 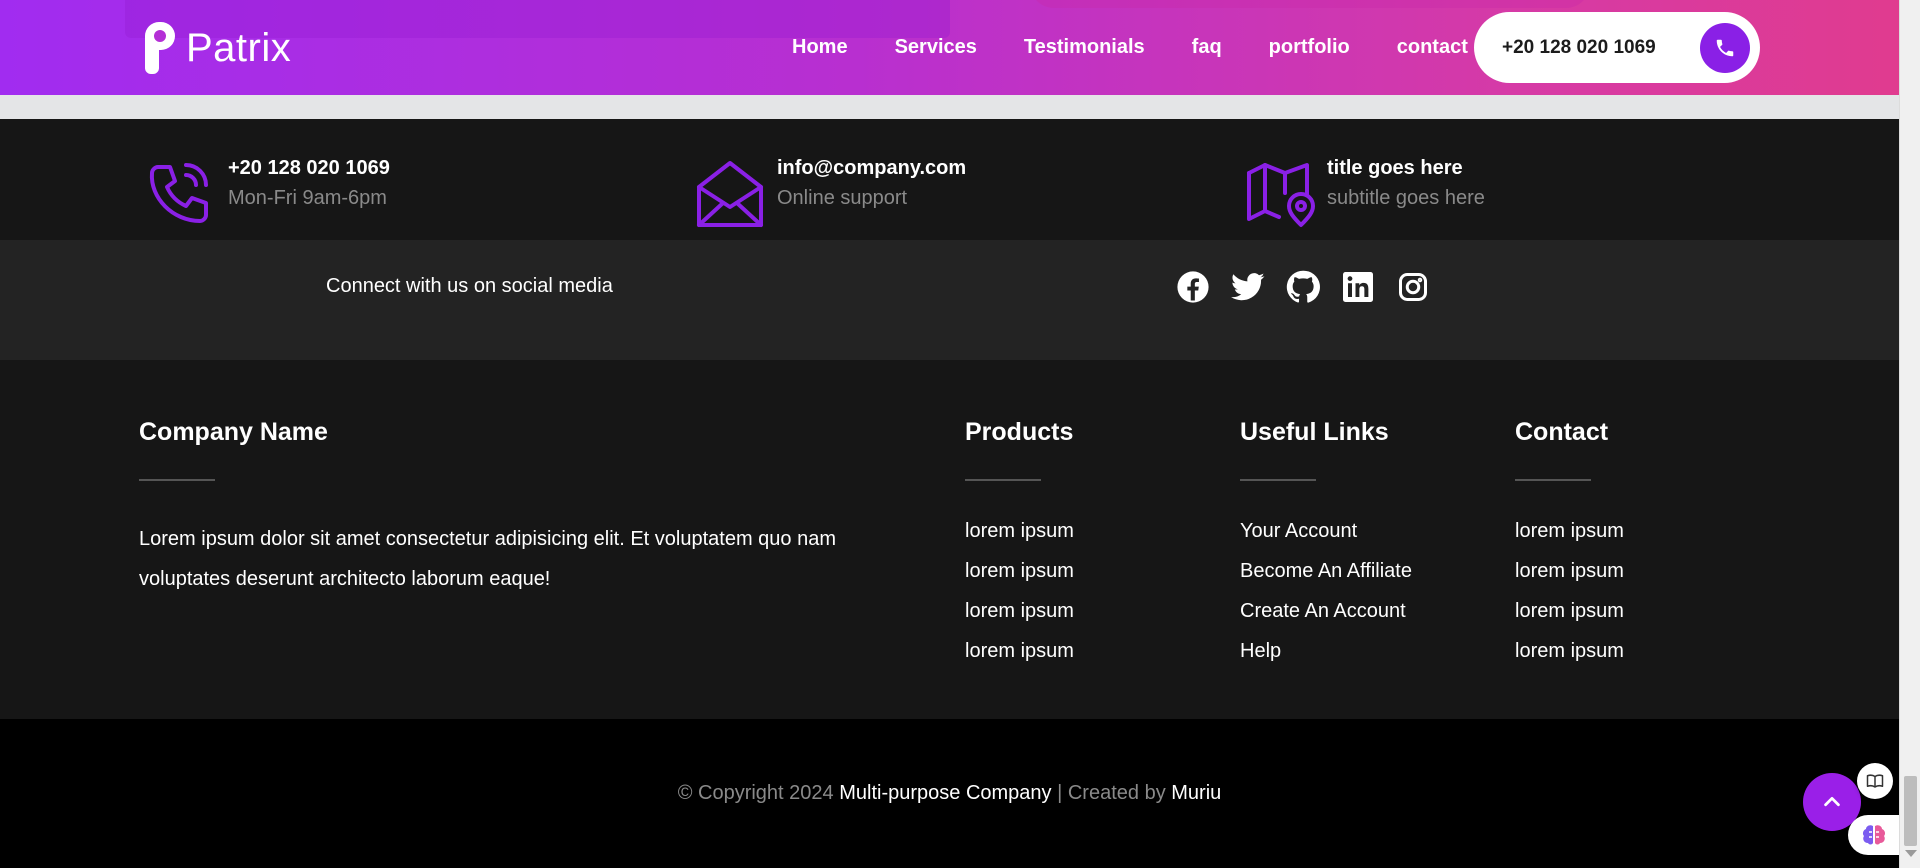 What do you see at coordinates (1832, 801) in the screenshot?
I see `chevron-up-icon` at bounding box center [1832, 801].